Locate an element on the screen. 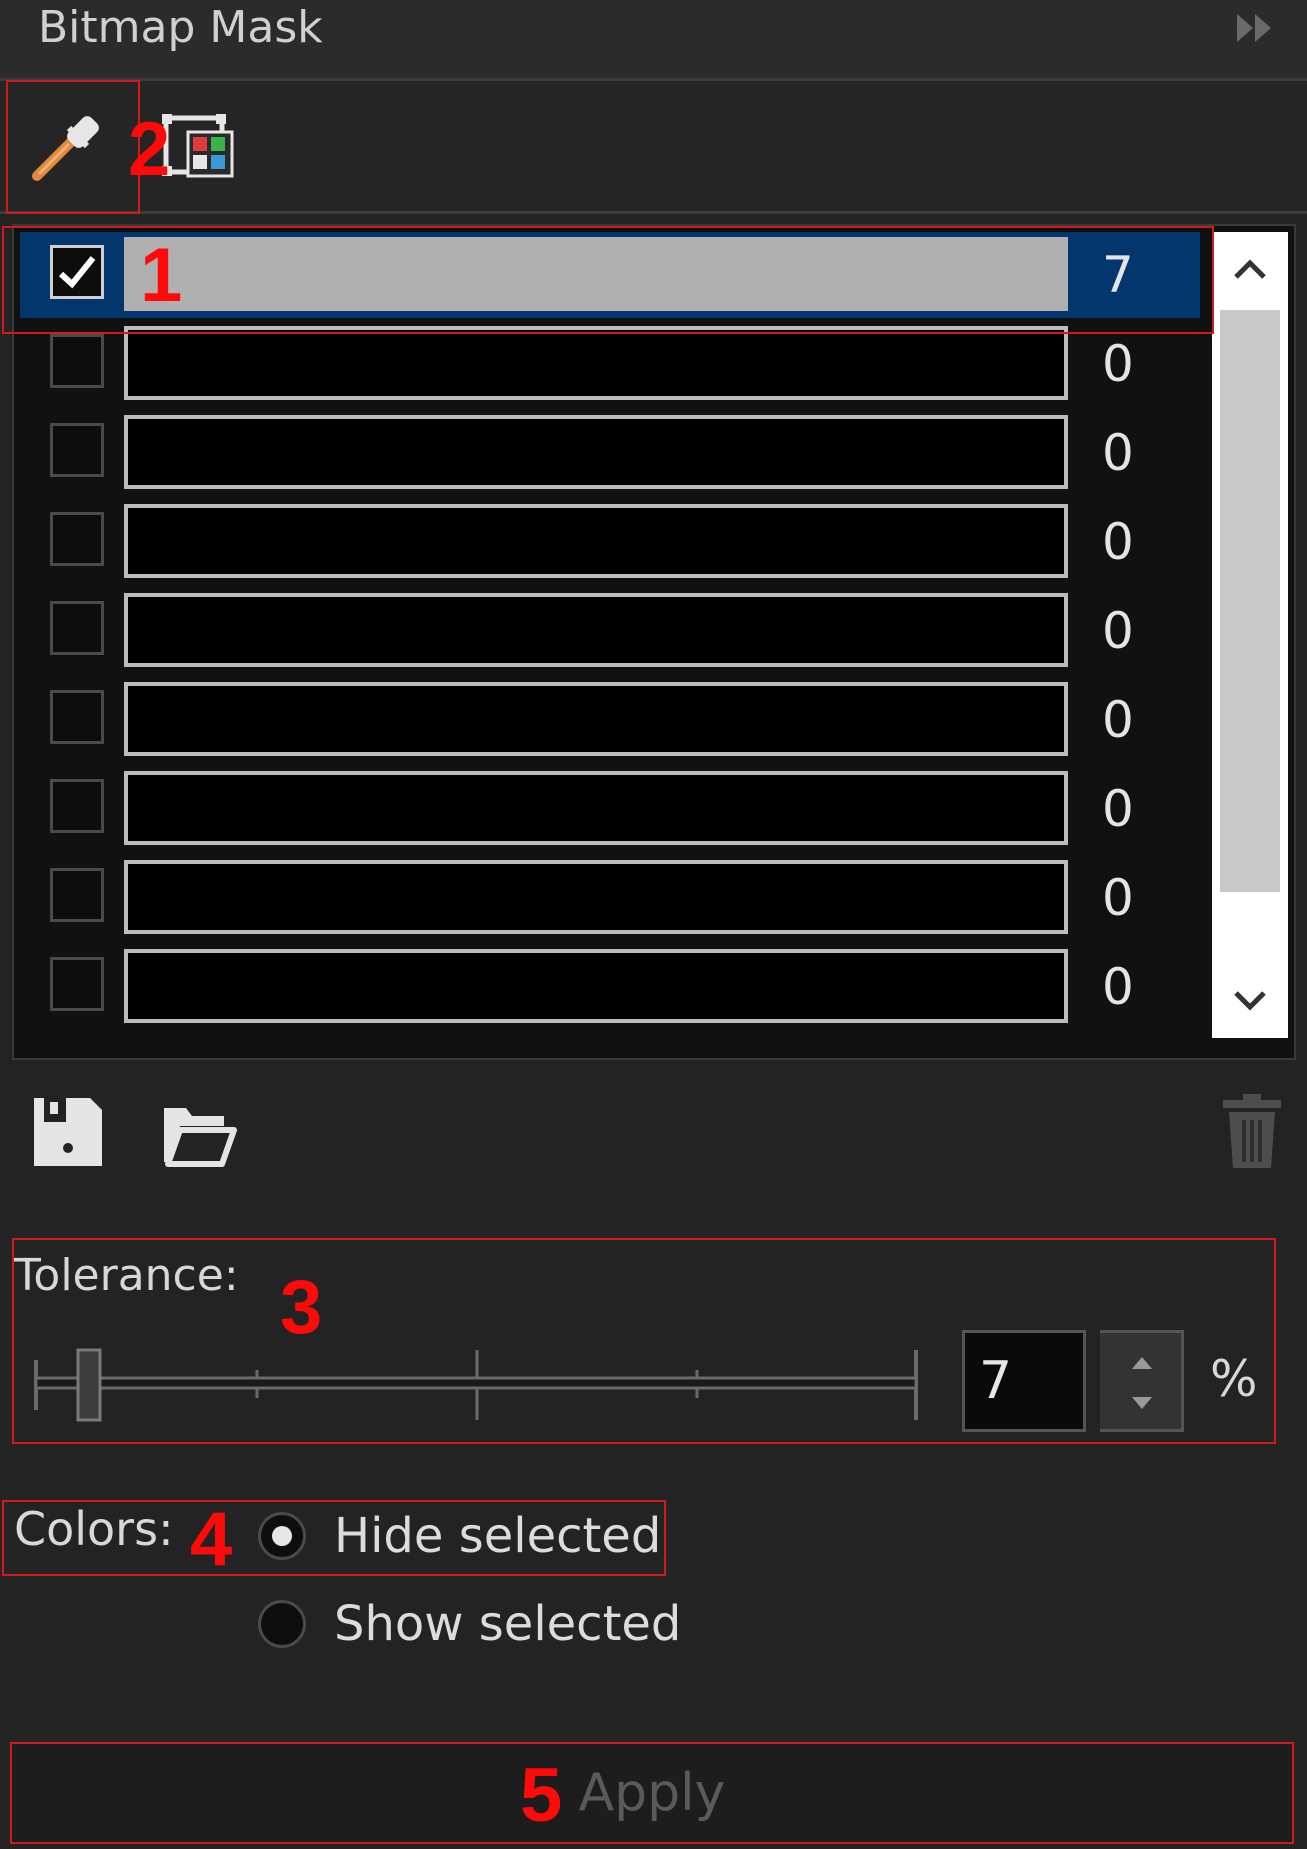  annotation-number-4: 4 is located at coordinates (211, 1539).